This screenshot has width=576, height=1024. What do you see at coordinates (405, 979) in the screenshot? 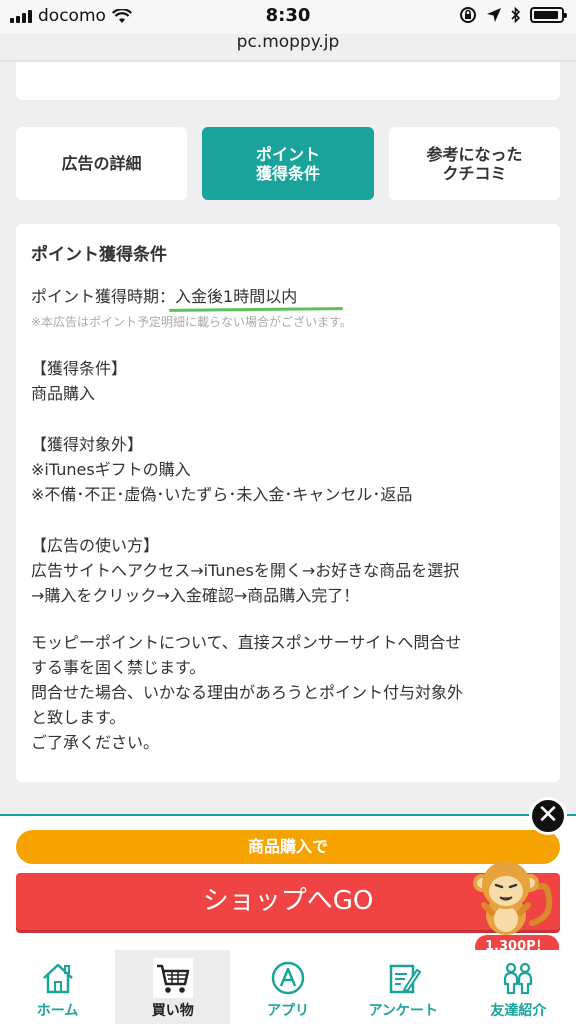
I see `survey-icon` at bounding box center [405, 979].